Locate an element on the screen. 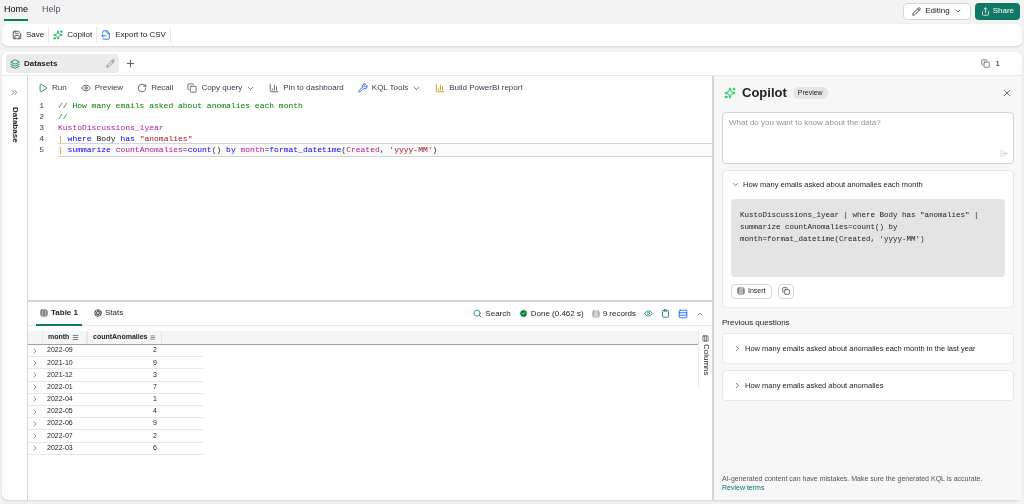 The width and height of the screenshot is (1024, 504). code-line: // is located at coordinates (63, 116).